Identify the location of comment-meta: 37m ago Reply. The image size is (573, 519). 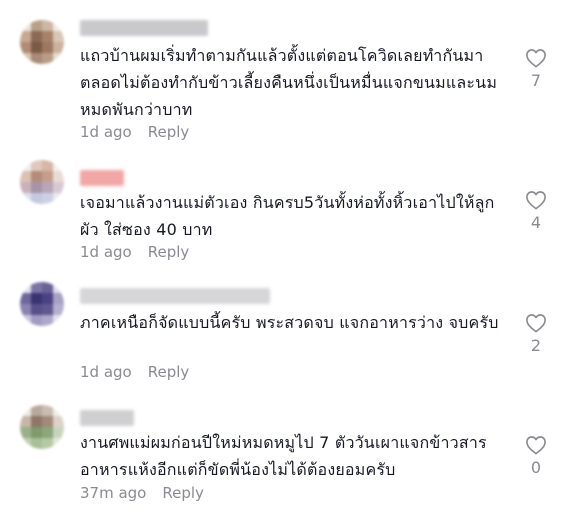
(142, 493).